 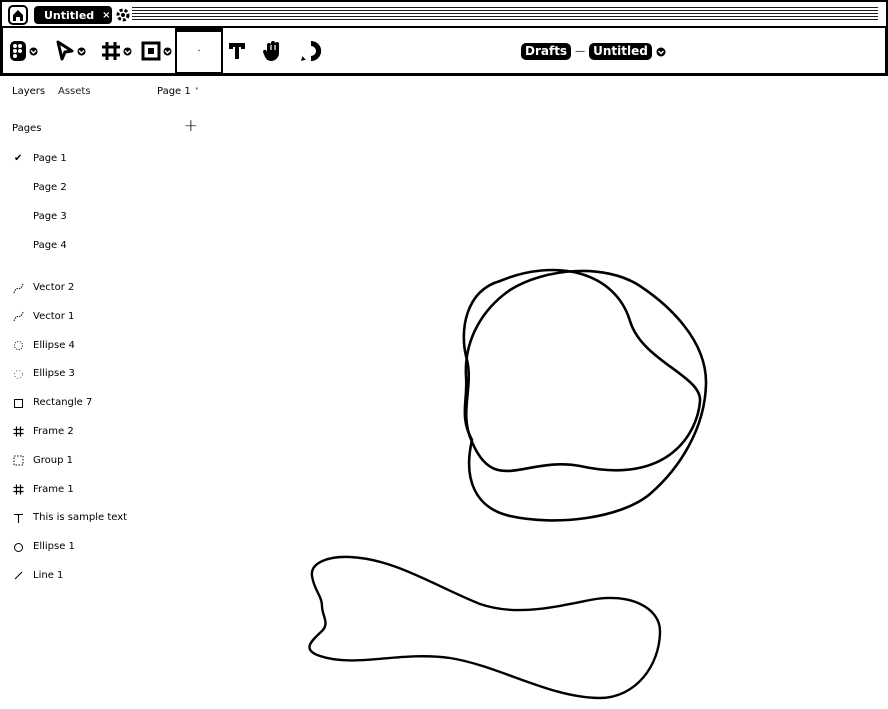 I want to click on breadcrumb-file-name: Untitled, so click(x=620, y=51).